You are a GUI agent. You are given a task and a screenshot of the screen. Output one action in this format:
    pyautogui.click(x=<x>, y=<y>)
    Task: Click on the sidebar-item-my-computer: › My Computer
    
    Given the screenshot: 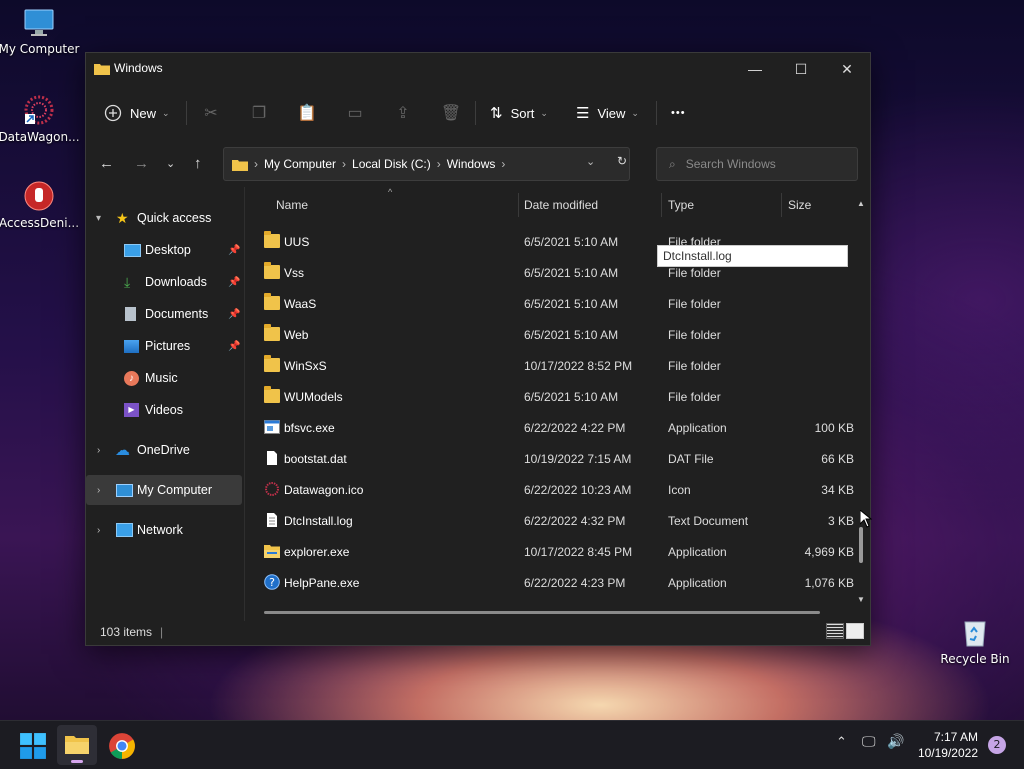 What is the action you would take?
    pyautogui.click(x=164, y=490)
    